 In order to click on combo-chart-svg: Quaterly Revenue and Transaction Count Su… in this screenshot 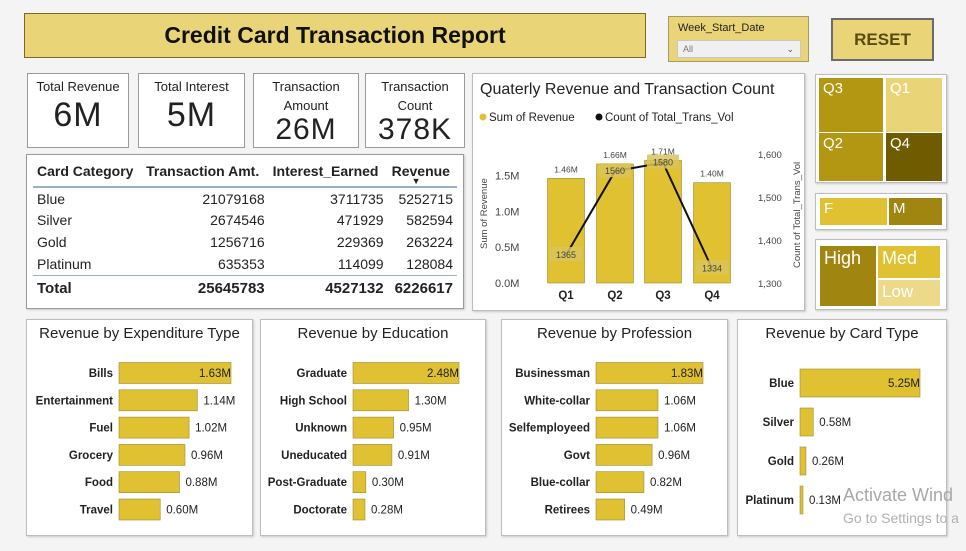, I will do `click(641, 191)`.